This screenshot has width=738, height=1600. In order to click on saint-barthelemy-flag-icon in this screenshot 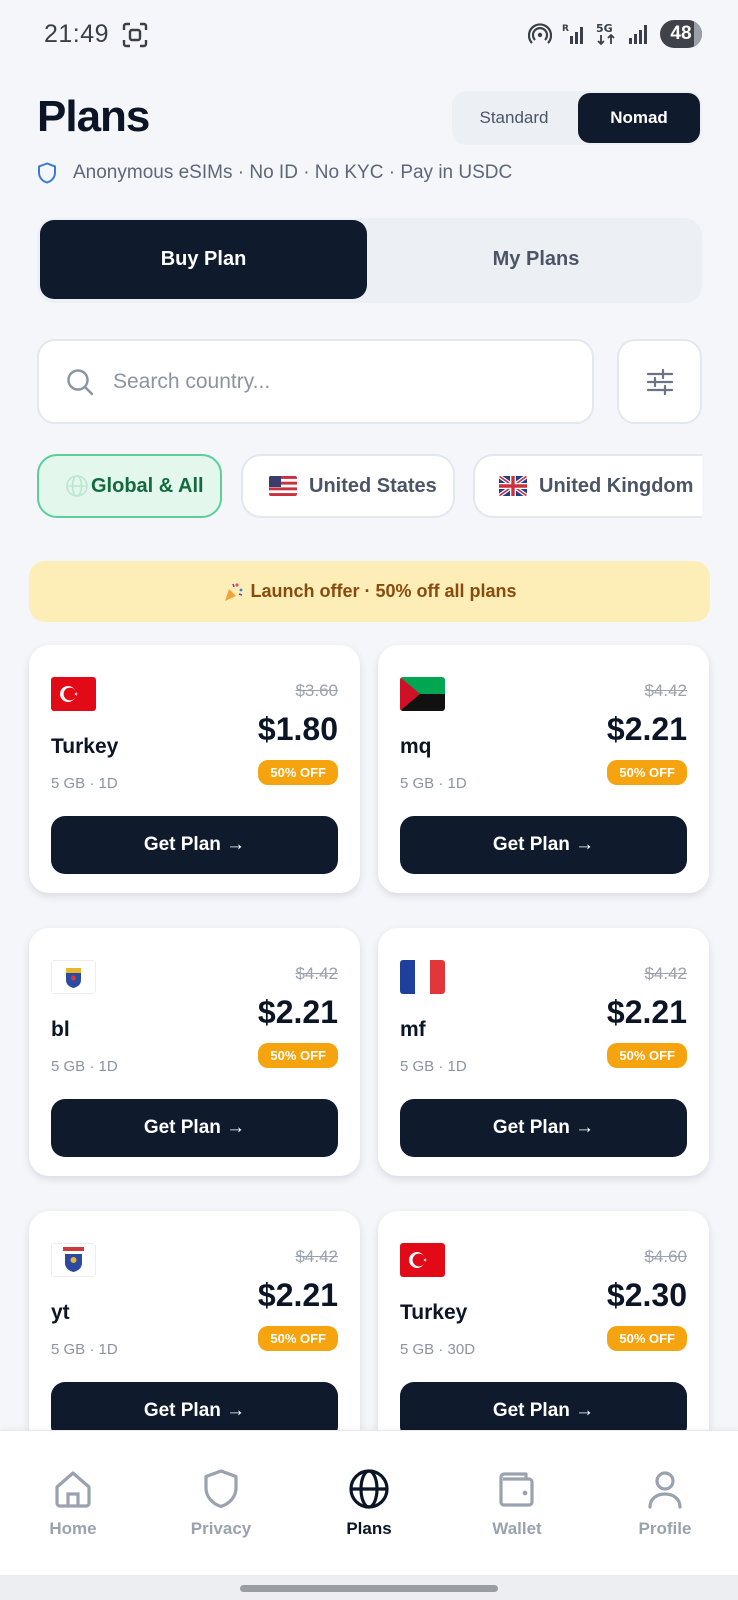, I will do `click(73, 977)`.